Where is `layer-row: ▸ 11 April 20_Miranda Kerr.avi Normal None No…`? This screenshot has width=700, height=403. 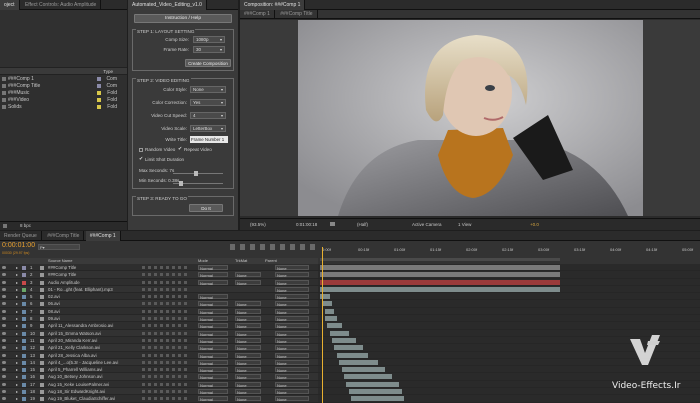 layer-row: ▸ 11 April 20_Miranda Kerr.avi Normal None No… is located at coordinates (159, 340).